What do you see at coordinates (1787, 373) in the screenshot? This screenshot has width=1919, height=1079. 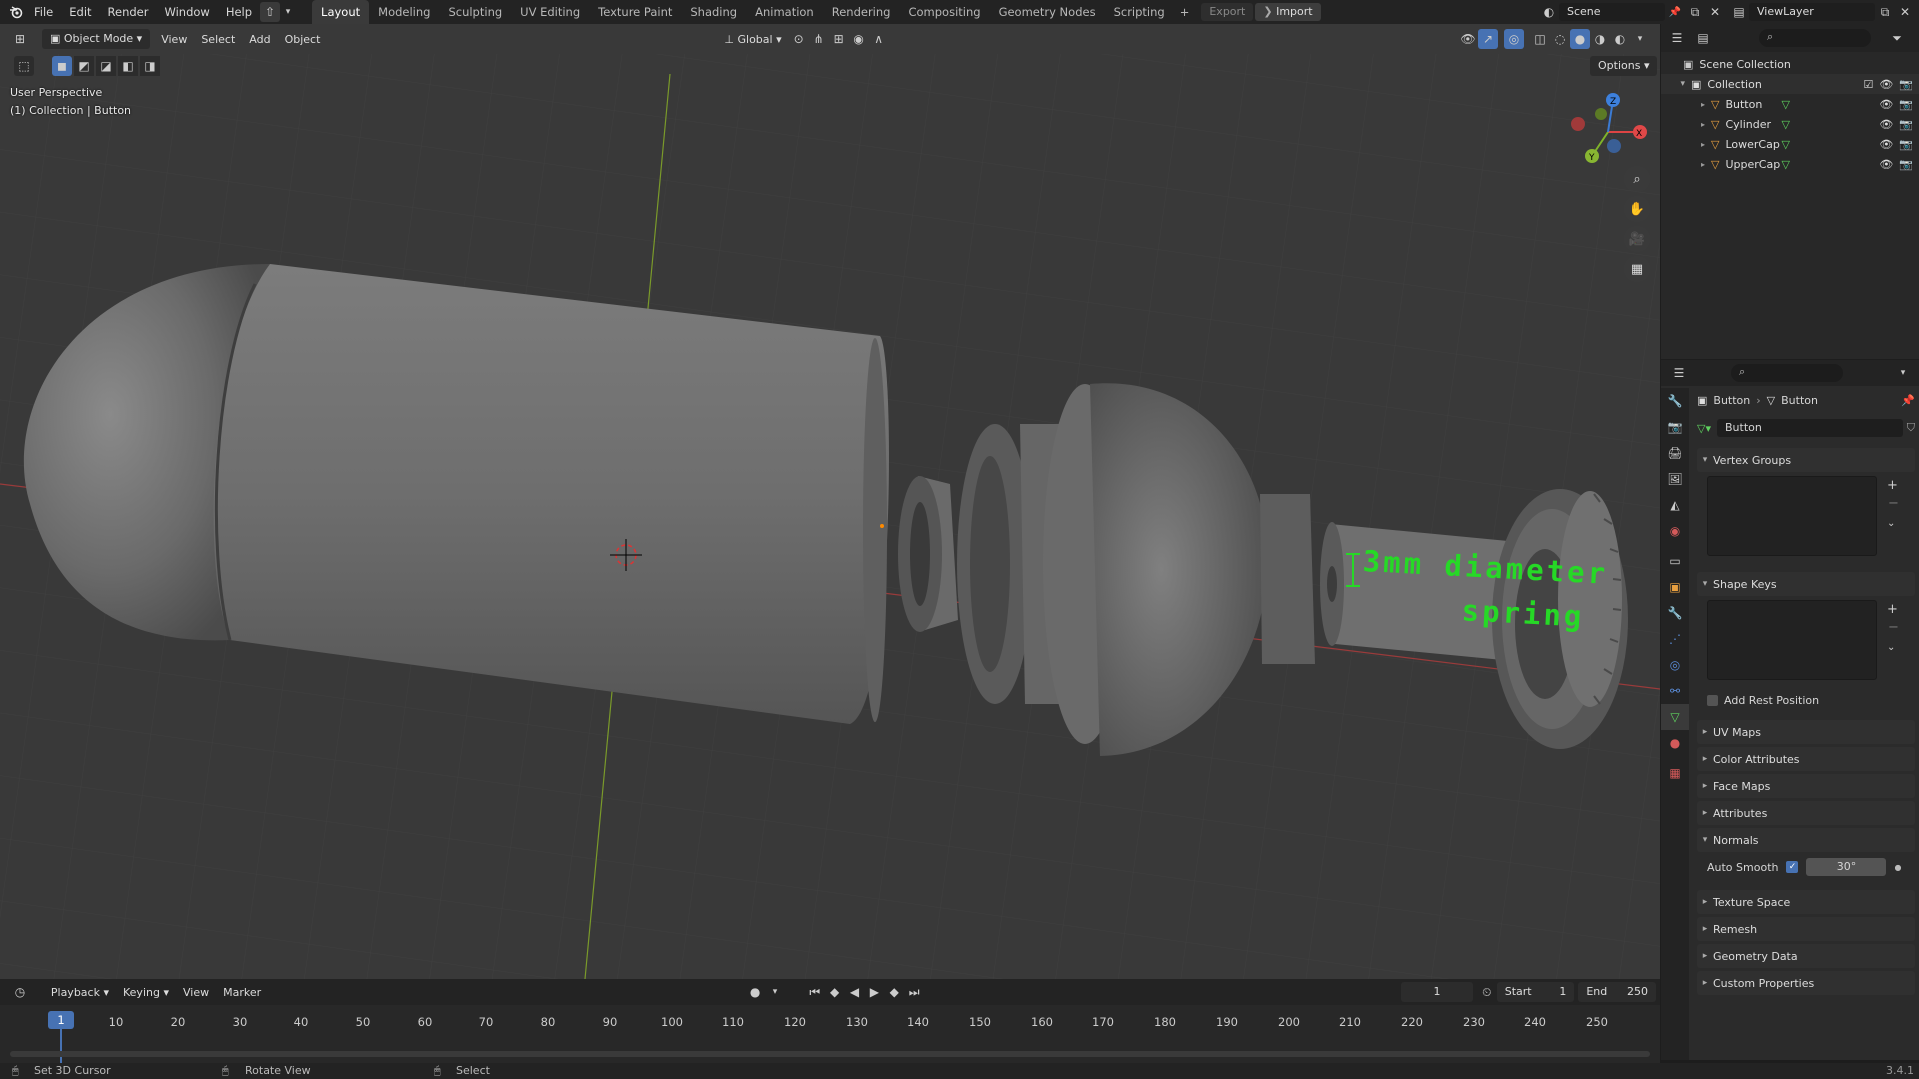 I see `properties-search-input: ⌕` at bounding box center [1787, 373].